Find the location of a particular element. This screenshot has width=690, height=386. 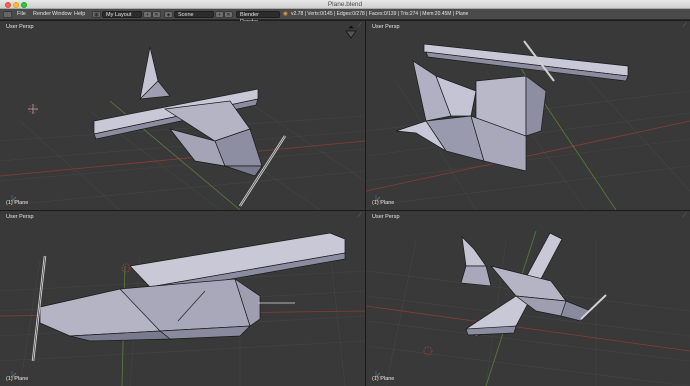

remove-scene-button: ✕ is located at coordinates (228, 14).